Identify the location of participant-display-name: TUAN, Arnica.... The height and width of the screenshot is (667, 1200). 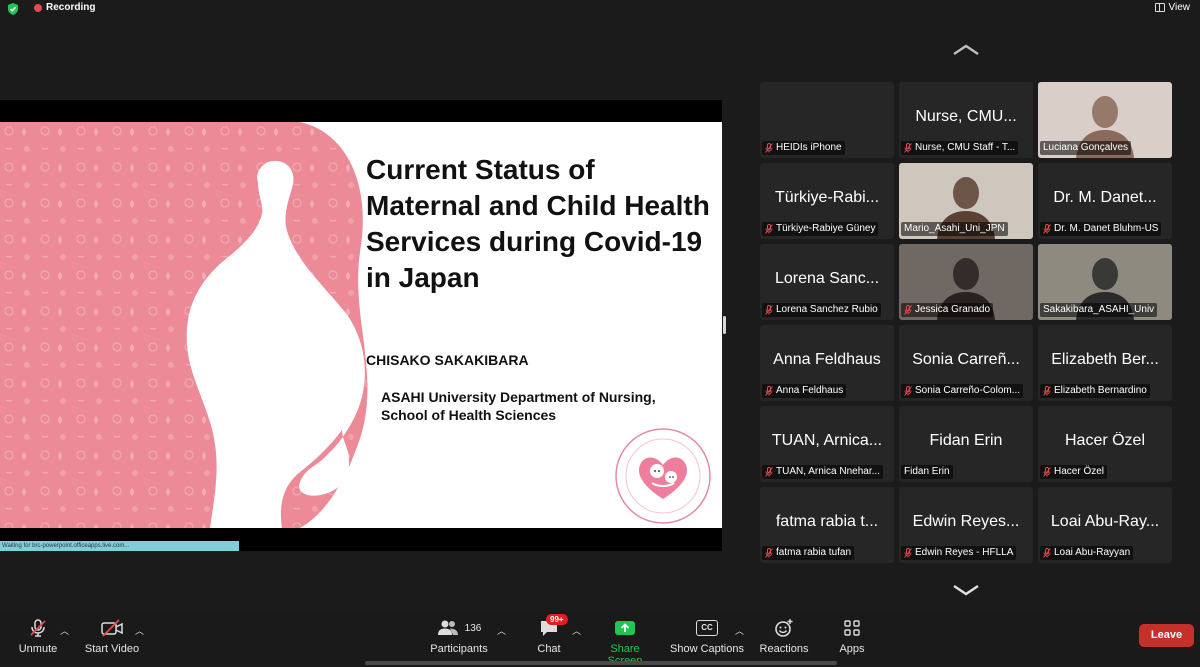
(827, 440).